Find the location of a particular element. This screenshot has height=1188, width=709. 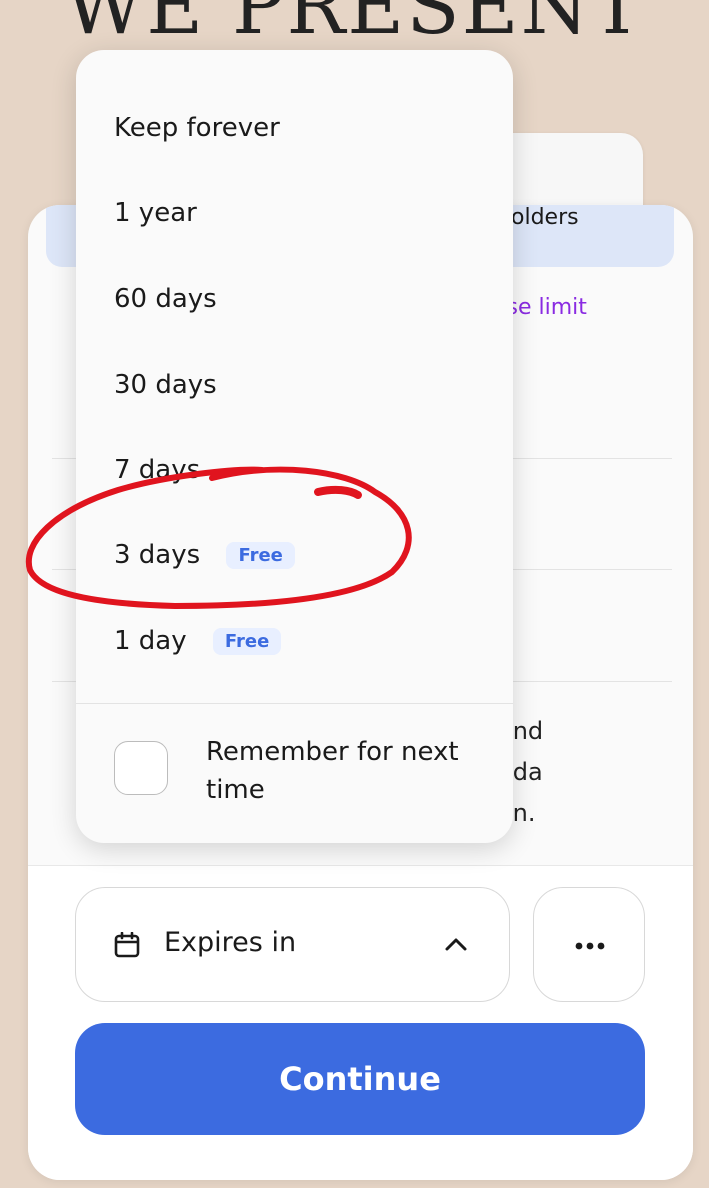

expires-in-button: Expires in is located at coordinates (292, 944).